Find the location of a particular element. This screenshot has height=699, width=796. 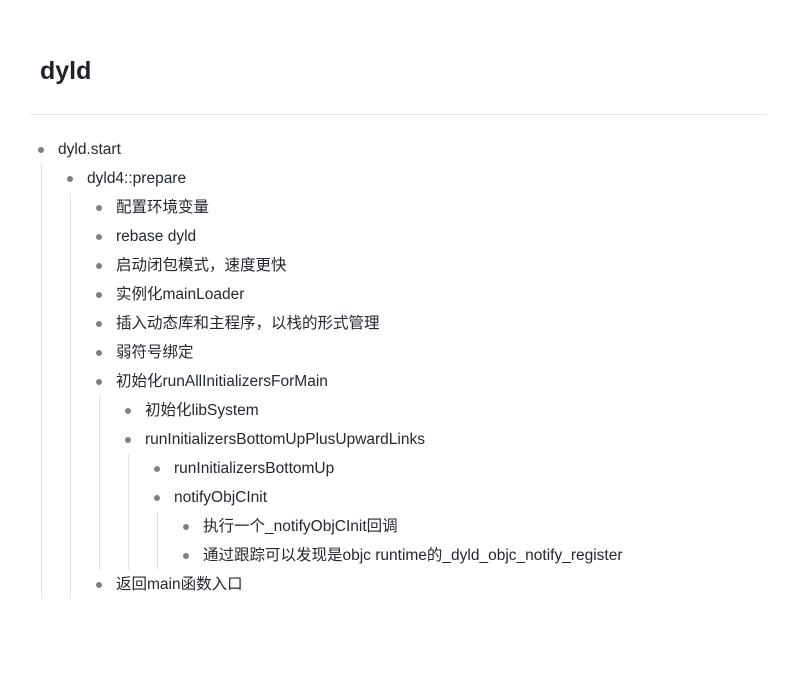

list-item-row: 弱符号绑定 is located at coordinates (429, 352).